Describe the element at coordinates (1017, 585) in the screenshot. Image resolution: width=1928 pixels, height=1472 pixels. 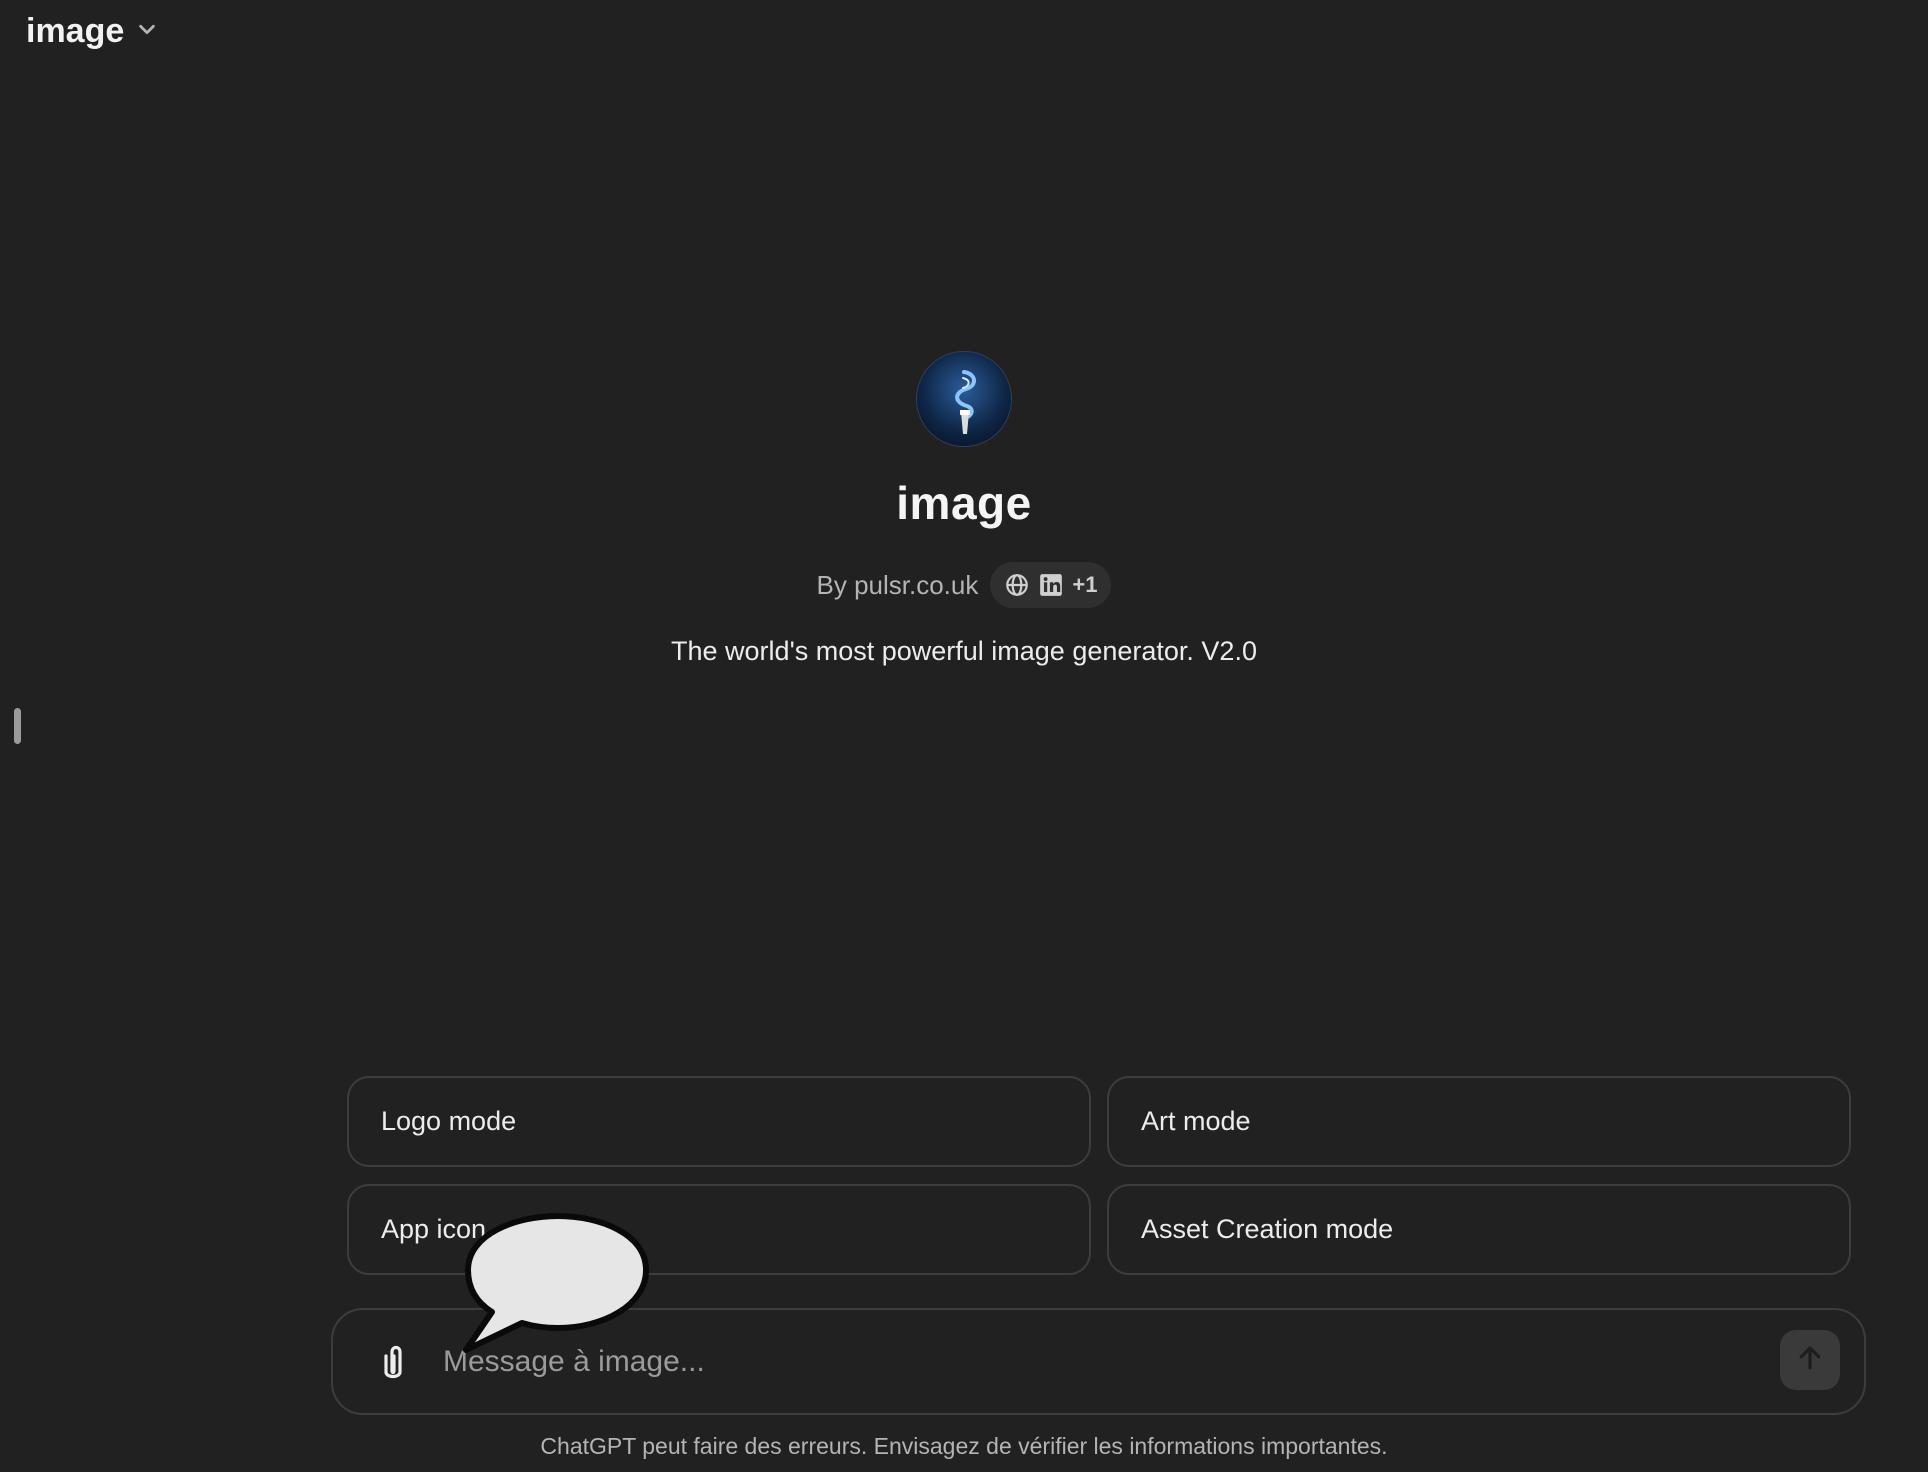
I see `globe-icon` at that location.